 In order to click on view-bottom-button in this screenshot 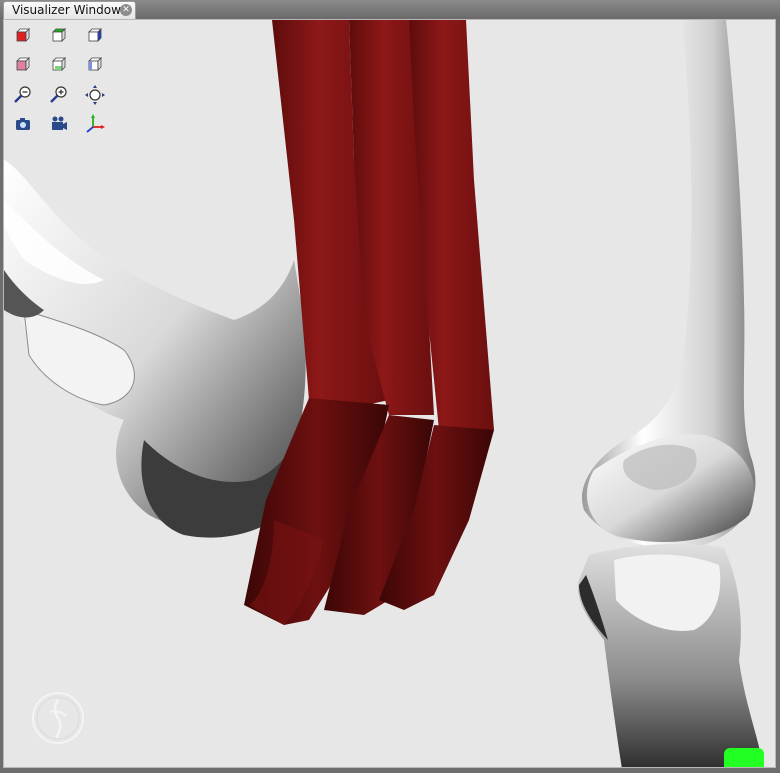, I will do `click(59, 66)`.